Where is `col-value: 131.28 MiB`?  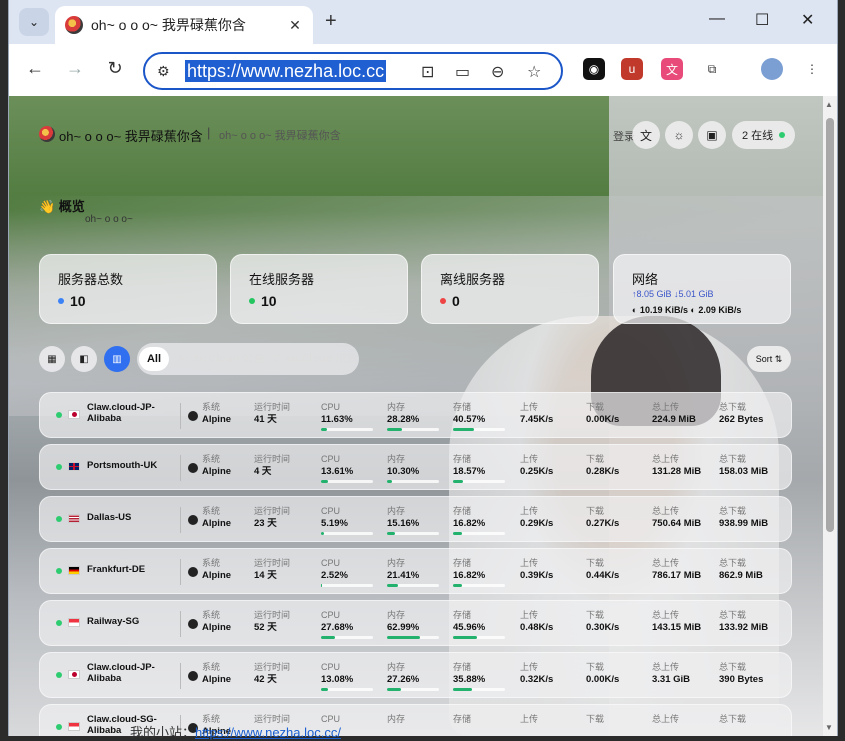 col-value: 131.28 MiB is located at coordinates (677, 471).